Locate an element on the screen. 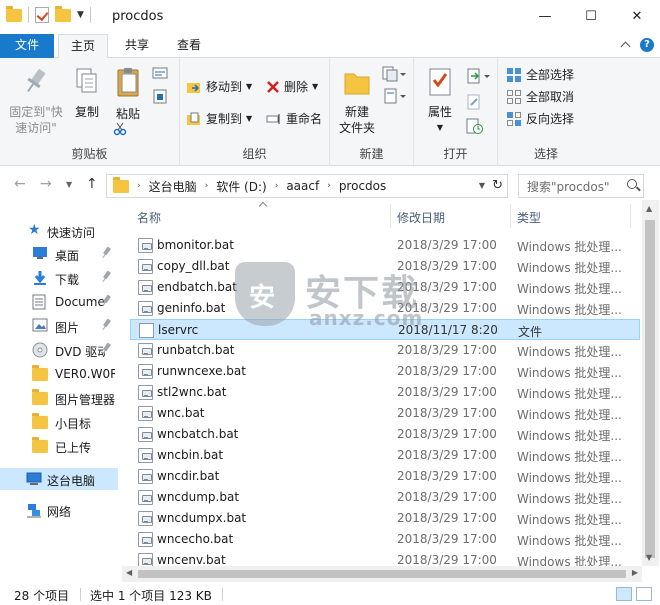 The height and width of the screenshot is (605, 660). breadcrumb-this-pc: 这台电脑 is located at coordinates (173, 186).